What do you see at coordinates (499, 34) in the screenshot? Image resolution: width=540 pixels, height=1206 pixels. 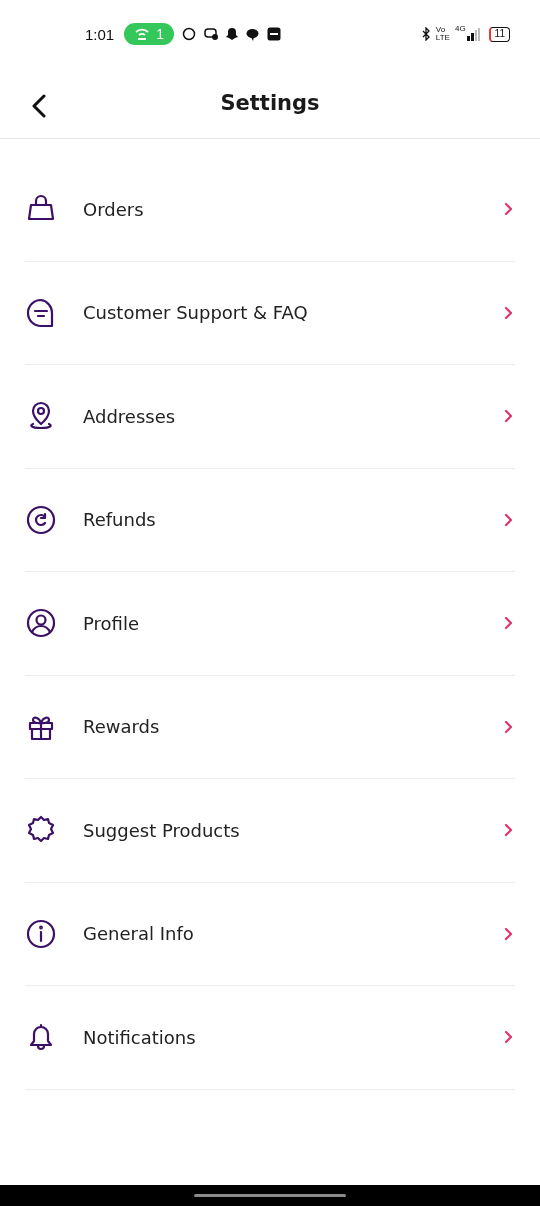 I see `battery-indicator: 11` at bounding box center [499, 34].